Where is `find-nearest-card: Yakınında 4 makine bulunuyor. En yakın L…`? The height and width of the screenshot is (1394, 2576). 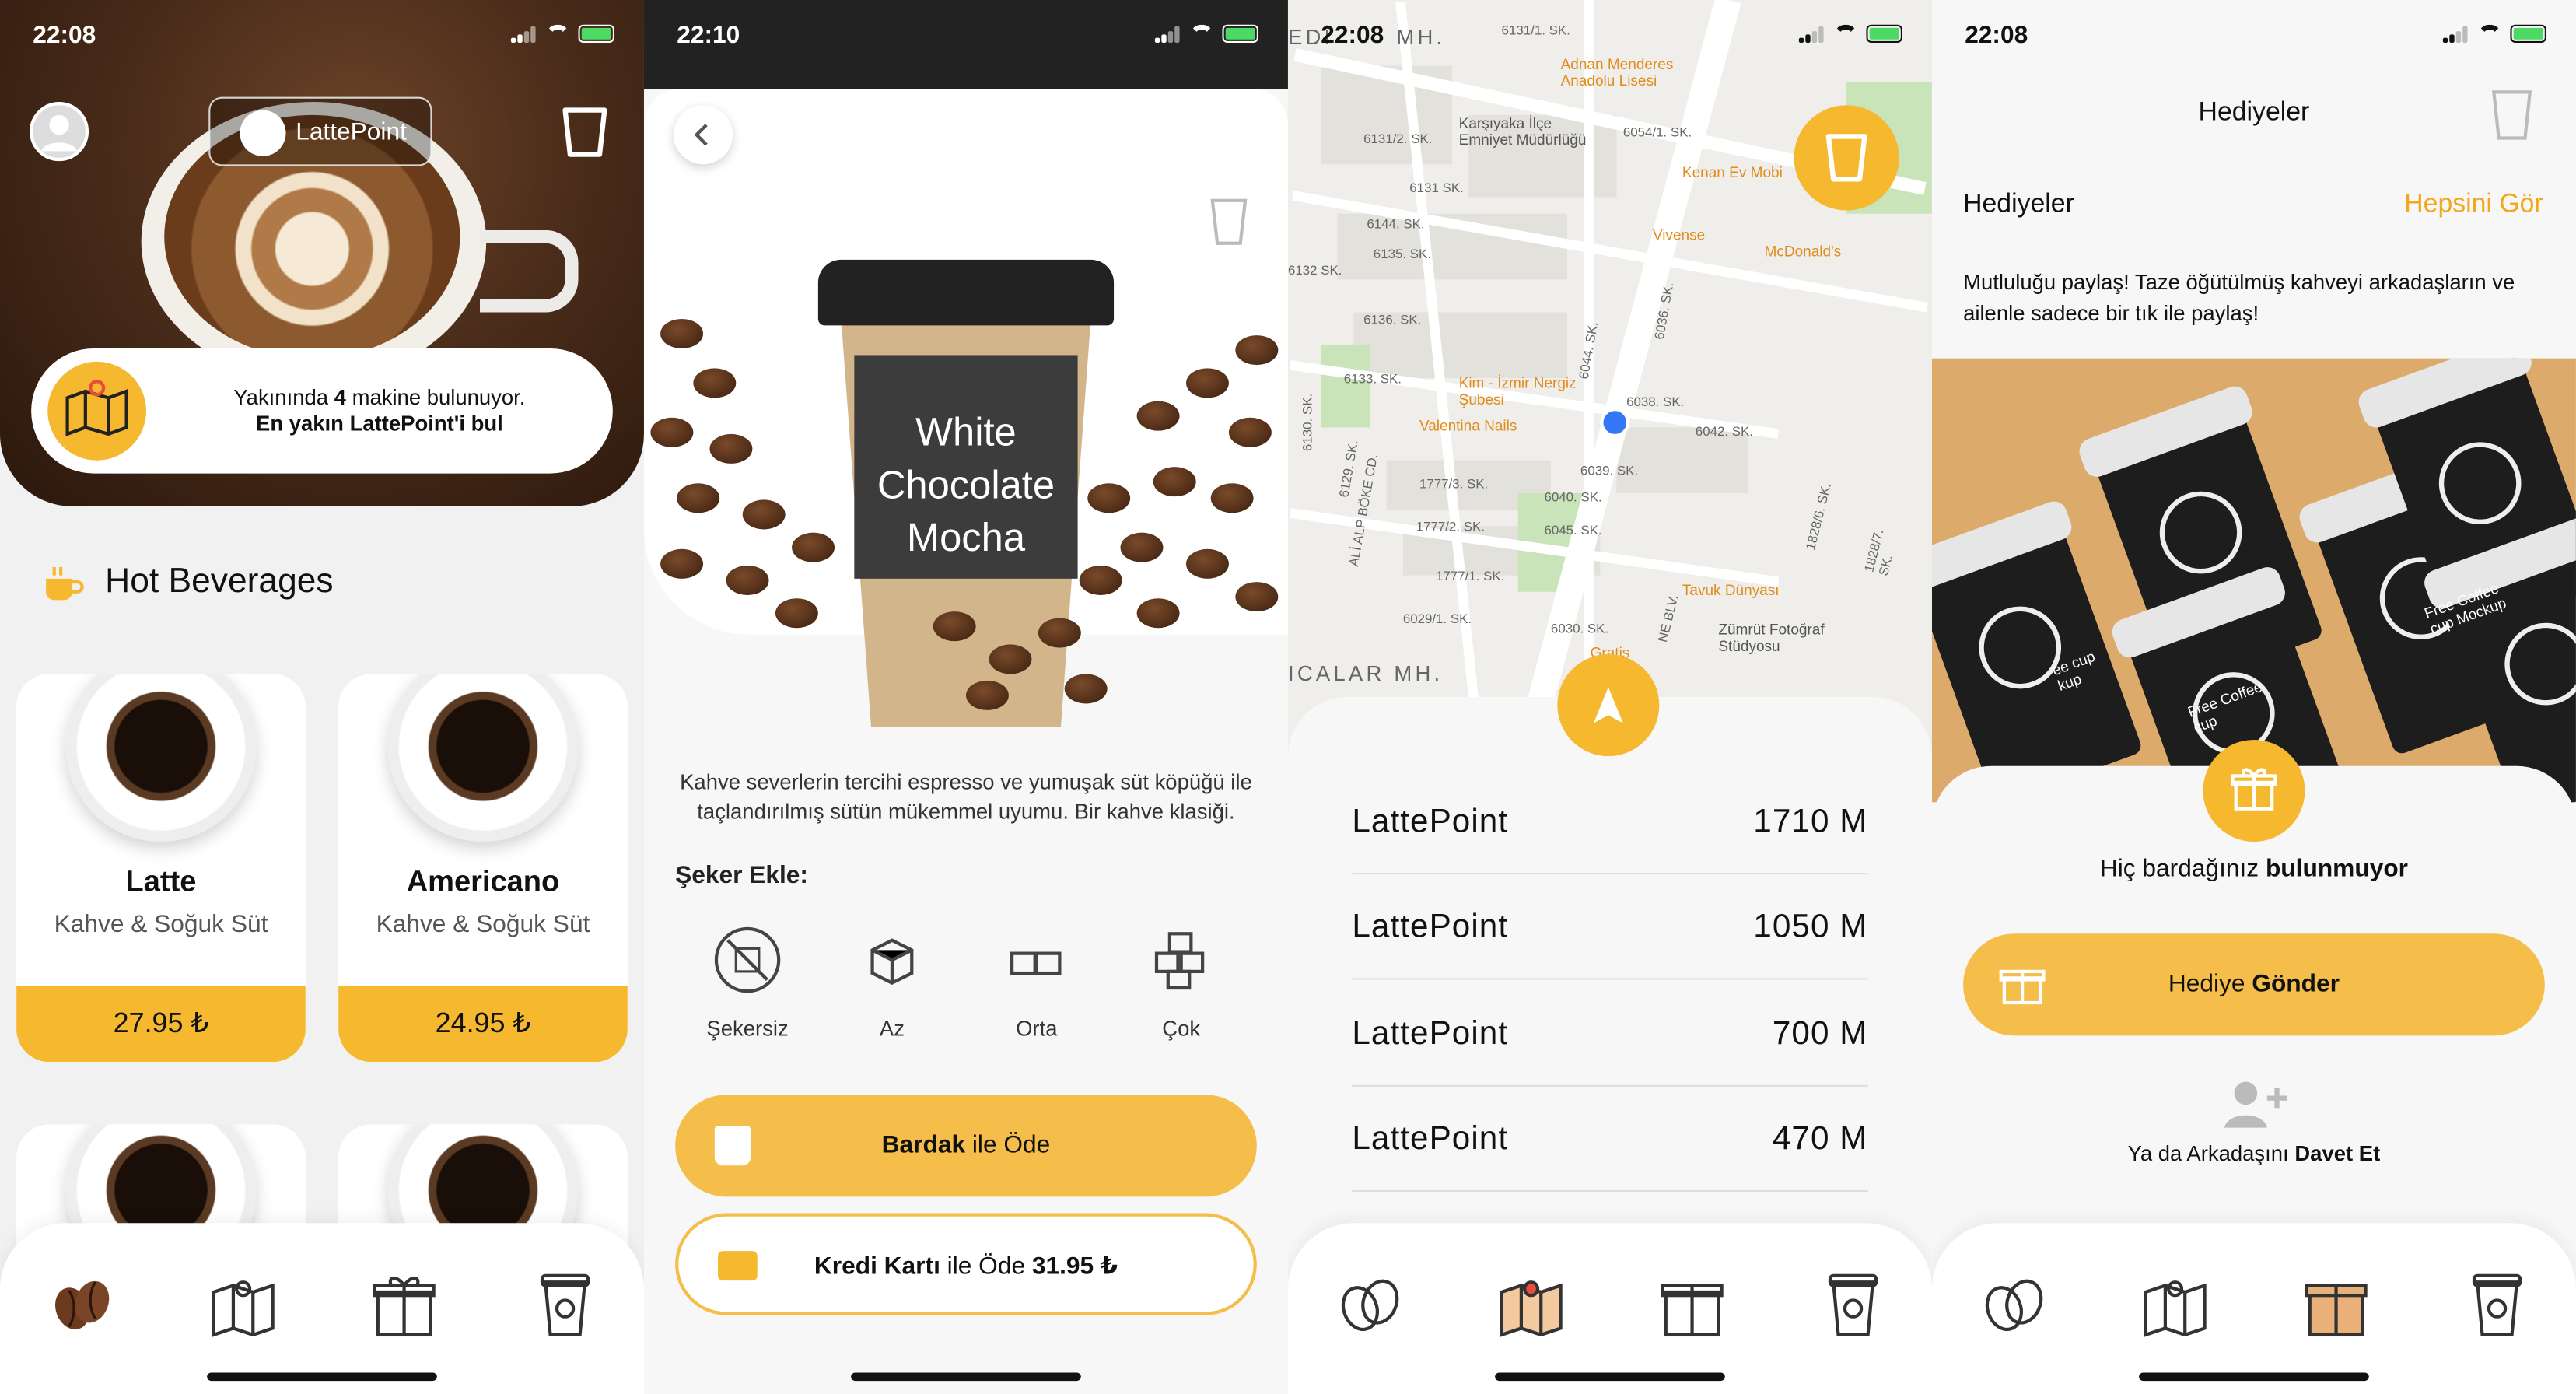
find-nearest-card: Yakınında 4 makine bulunuyor. En yakın L… is located at coordinates (322, 411).